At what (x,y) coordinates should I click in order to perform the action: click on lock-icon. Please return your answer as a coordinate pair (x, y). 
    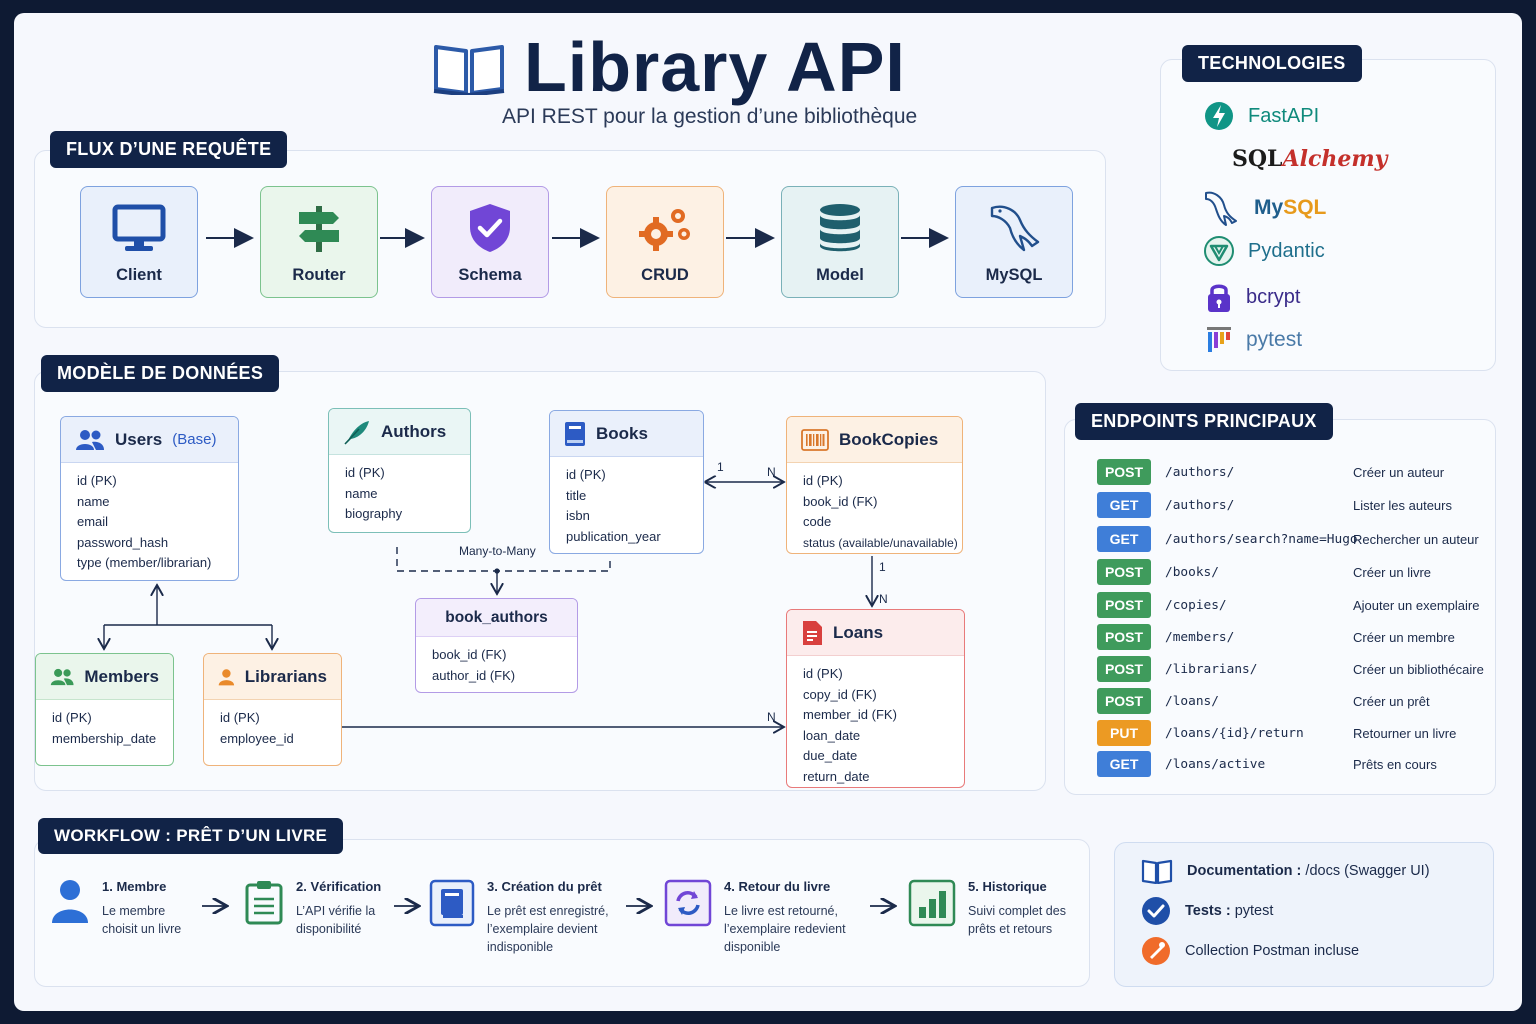
    Looking at the image, I should click on (1219, 298).